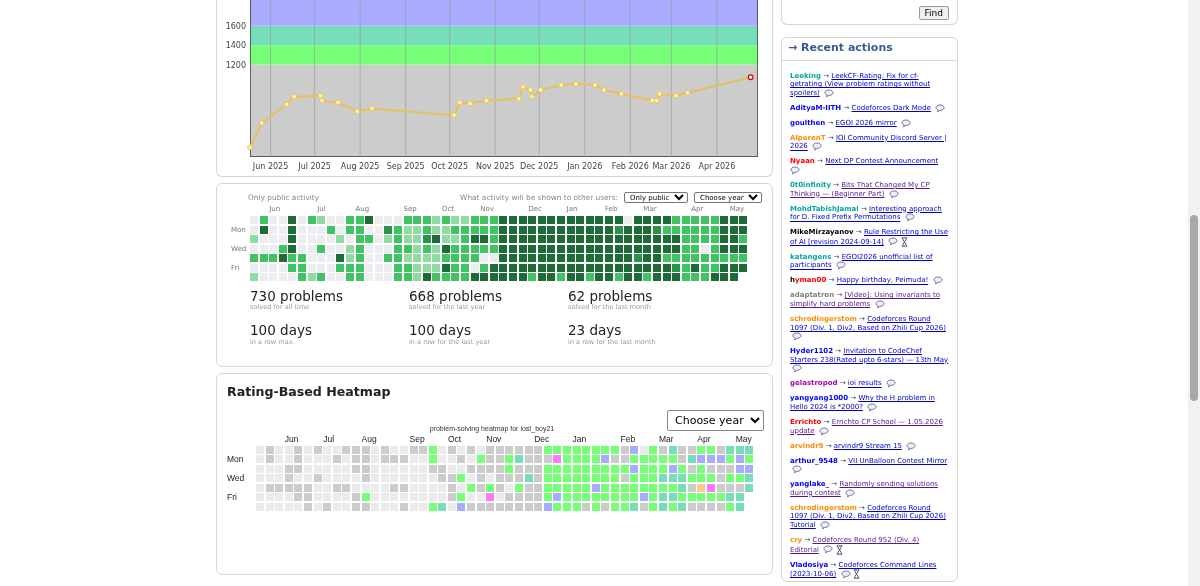 This screenshot has height=586, width=1200. Describe the element at coordinates (456, 296) in the screenshot. I see `stat-value: 668 problems` at that location.